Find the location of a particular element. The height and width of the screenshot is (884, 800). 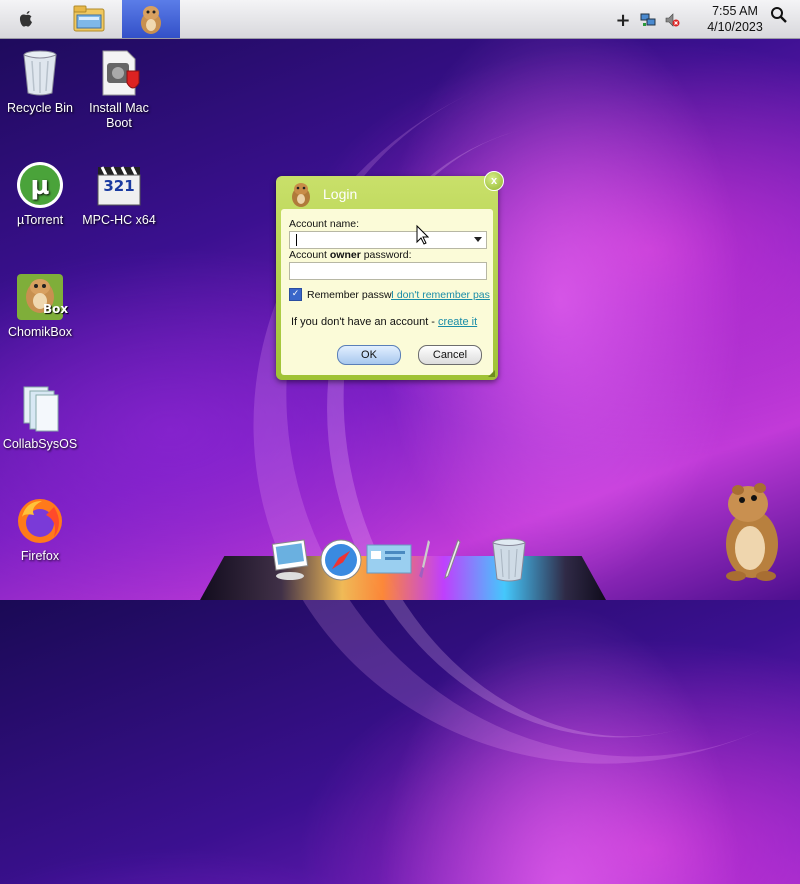

brush-icon is located at coordinates (424, 559).